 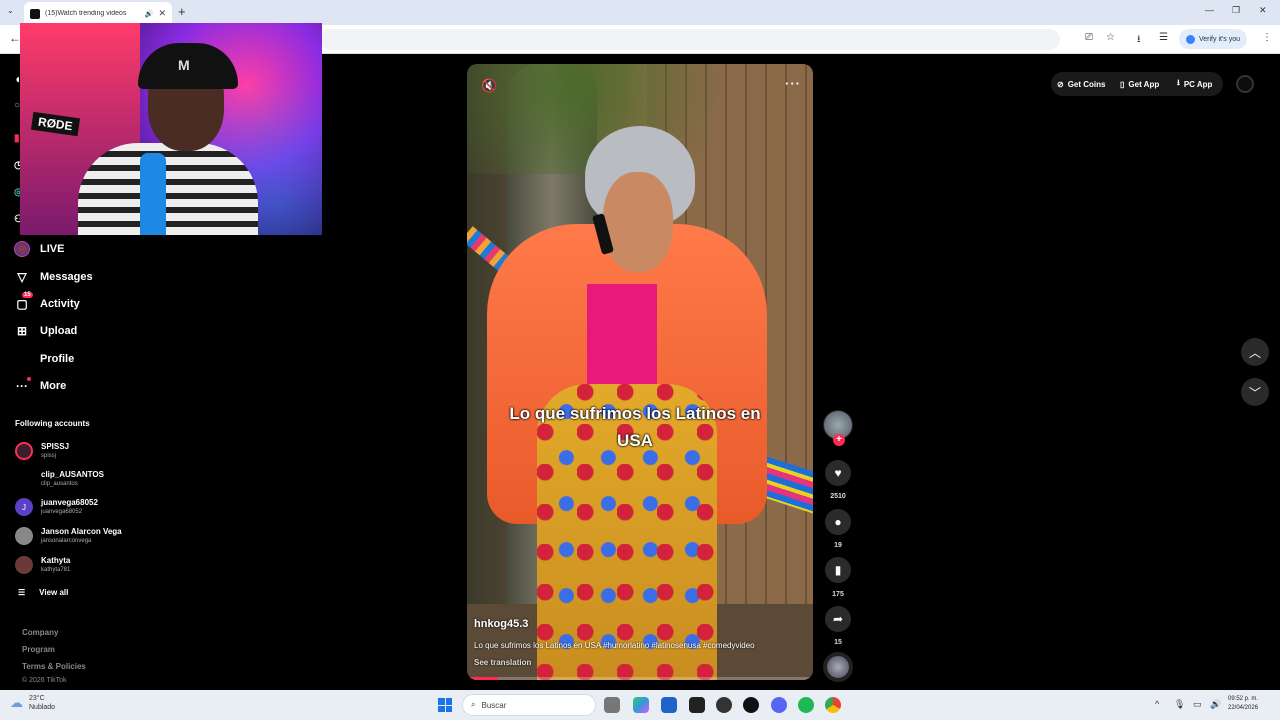 What do you see at coordinates (839, 440) in the screenshot?
I see `follow-plus-icon: +` at bounding box center [839, 440].